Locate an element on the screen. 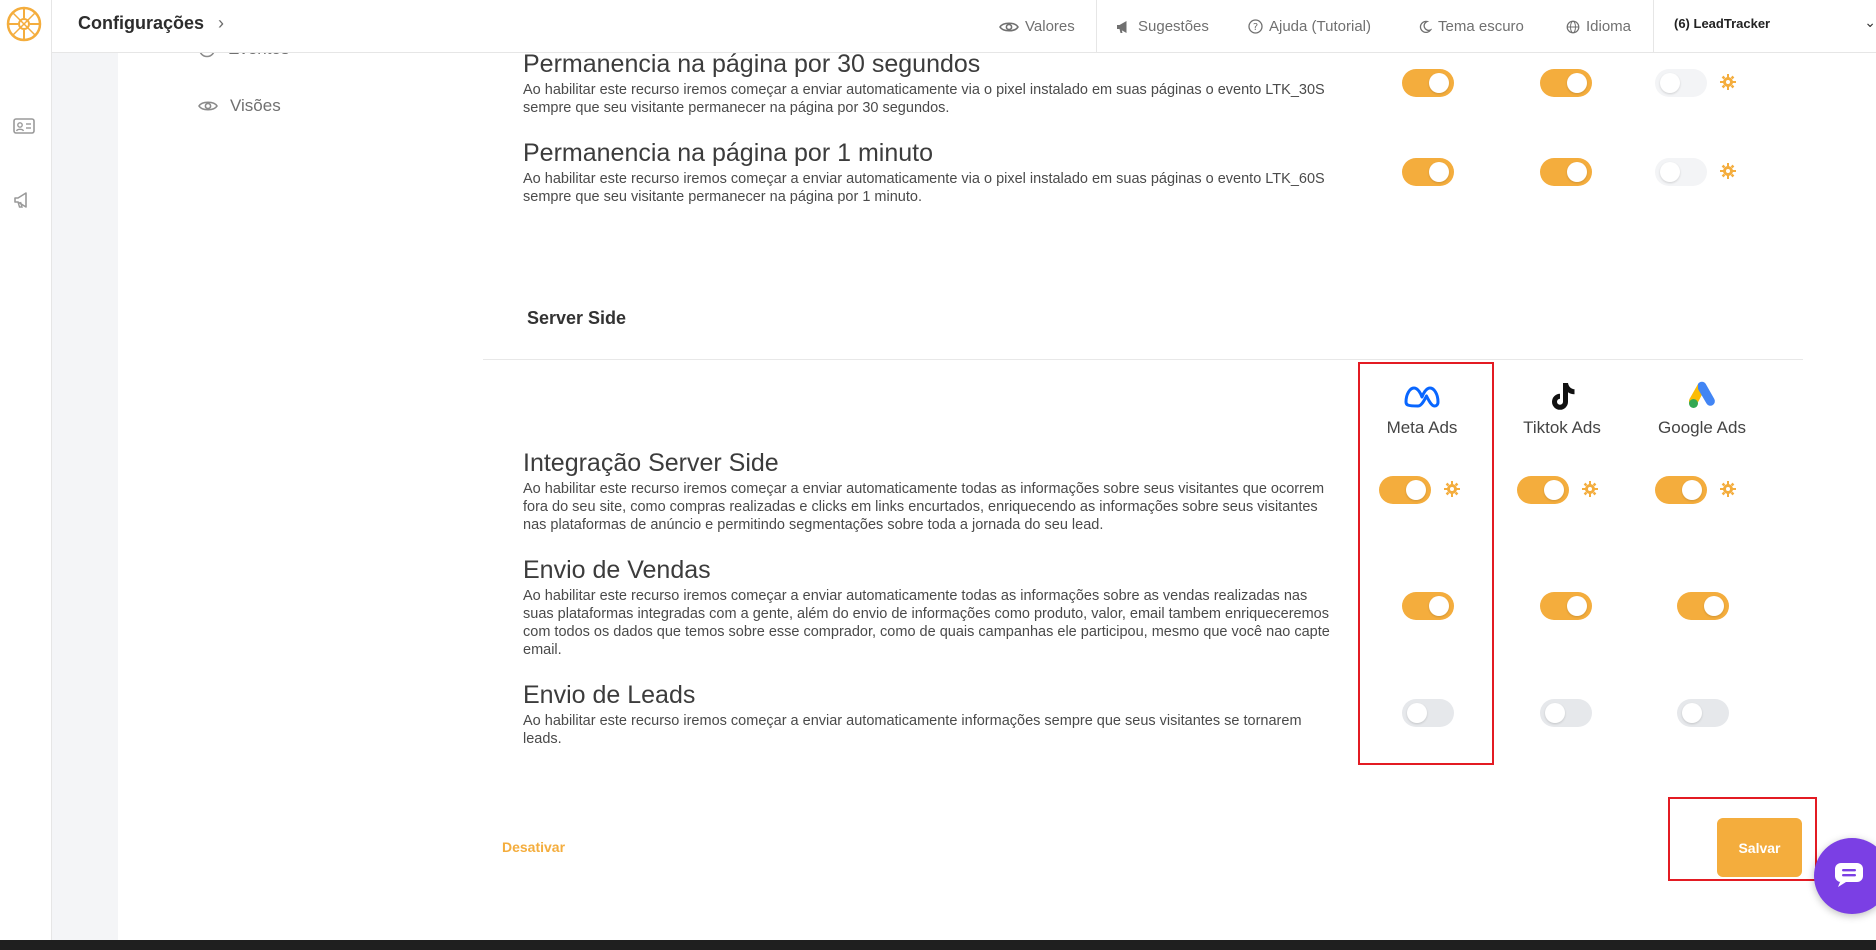 The height and width of the screenshot is (950, 1876). toggle-integracao-tiktok is located at coordinates (1543, 490).